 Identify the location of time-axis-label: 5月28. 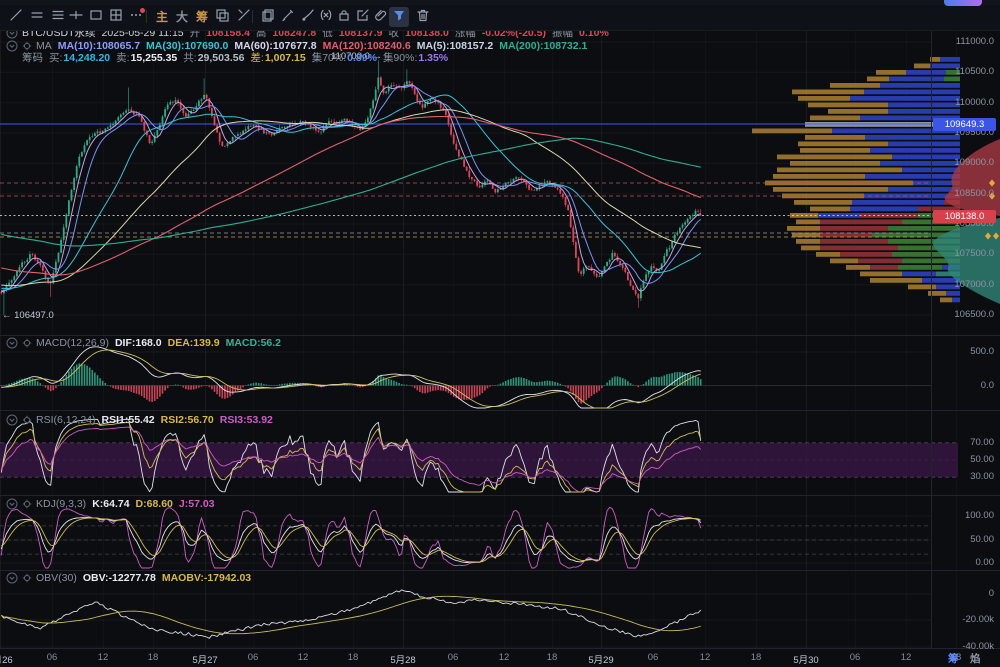
(402, 659).